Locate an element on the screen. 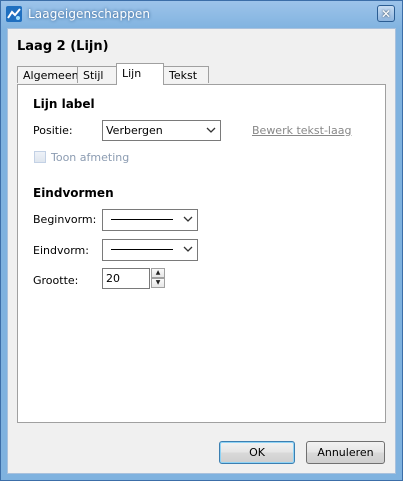 This screenshot has height=481, width=403. start-shape-label: Beginvorm: is located at coordinates (65, 219).